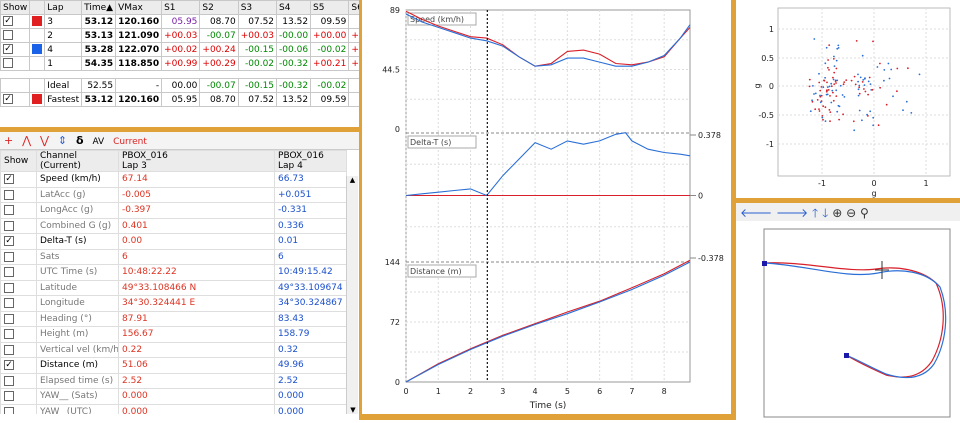 The width and height of the screenshot is (960, 423). Describe the element at coordinates (174, 225) in the screenshot. I see `channel-row: Combined G (g) 0.401 0.336` at that location.